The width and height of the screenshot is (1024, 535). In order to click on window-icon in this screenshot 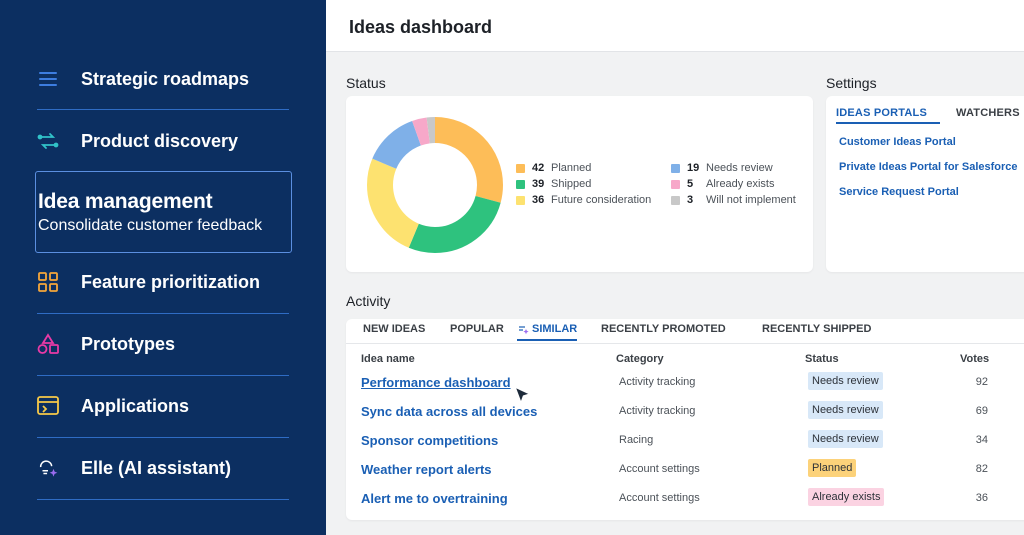, I will do `click(48, 406)`.